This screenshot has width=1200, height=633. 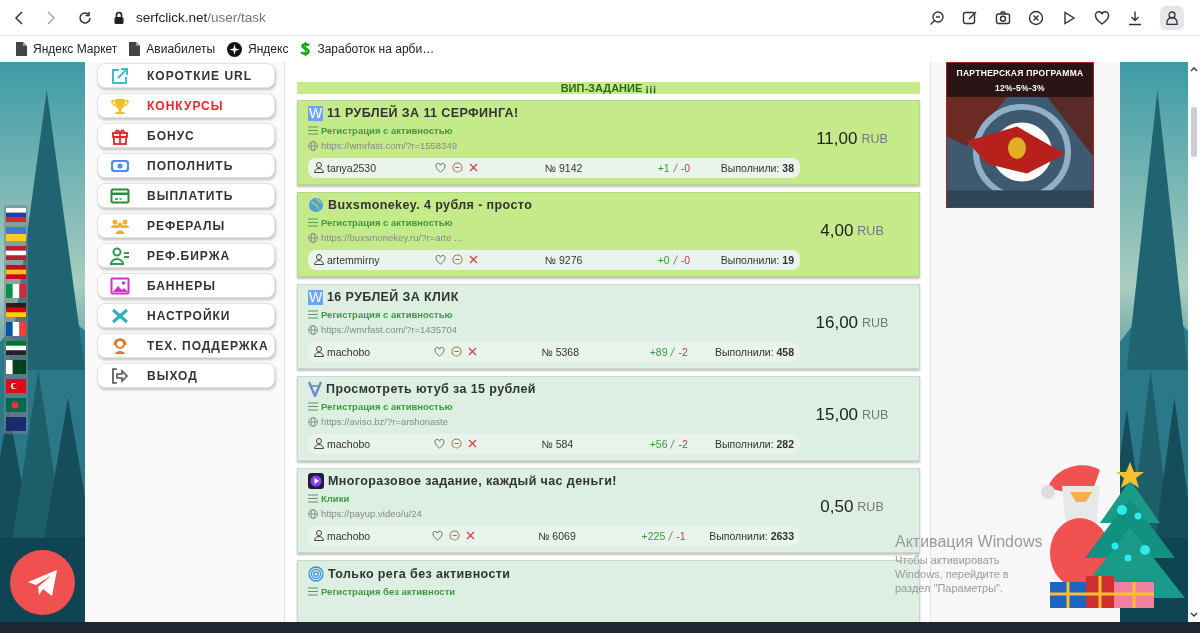 I want to click on menu-item: КОРОТКИЕ URL, so click(x=186, y=75).